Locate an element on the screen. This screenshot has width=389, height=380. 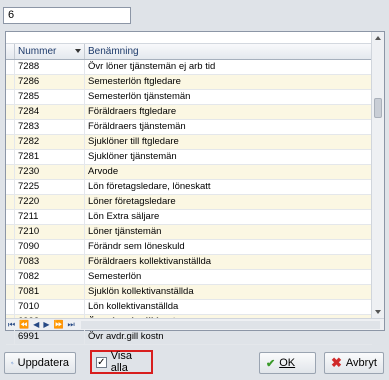
cell-benamning: Sjuklöner till ftgledare is located at coordinates (133, 141).